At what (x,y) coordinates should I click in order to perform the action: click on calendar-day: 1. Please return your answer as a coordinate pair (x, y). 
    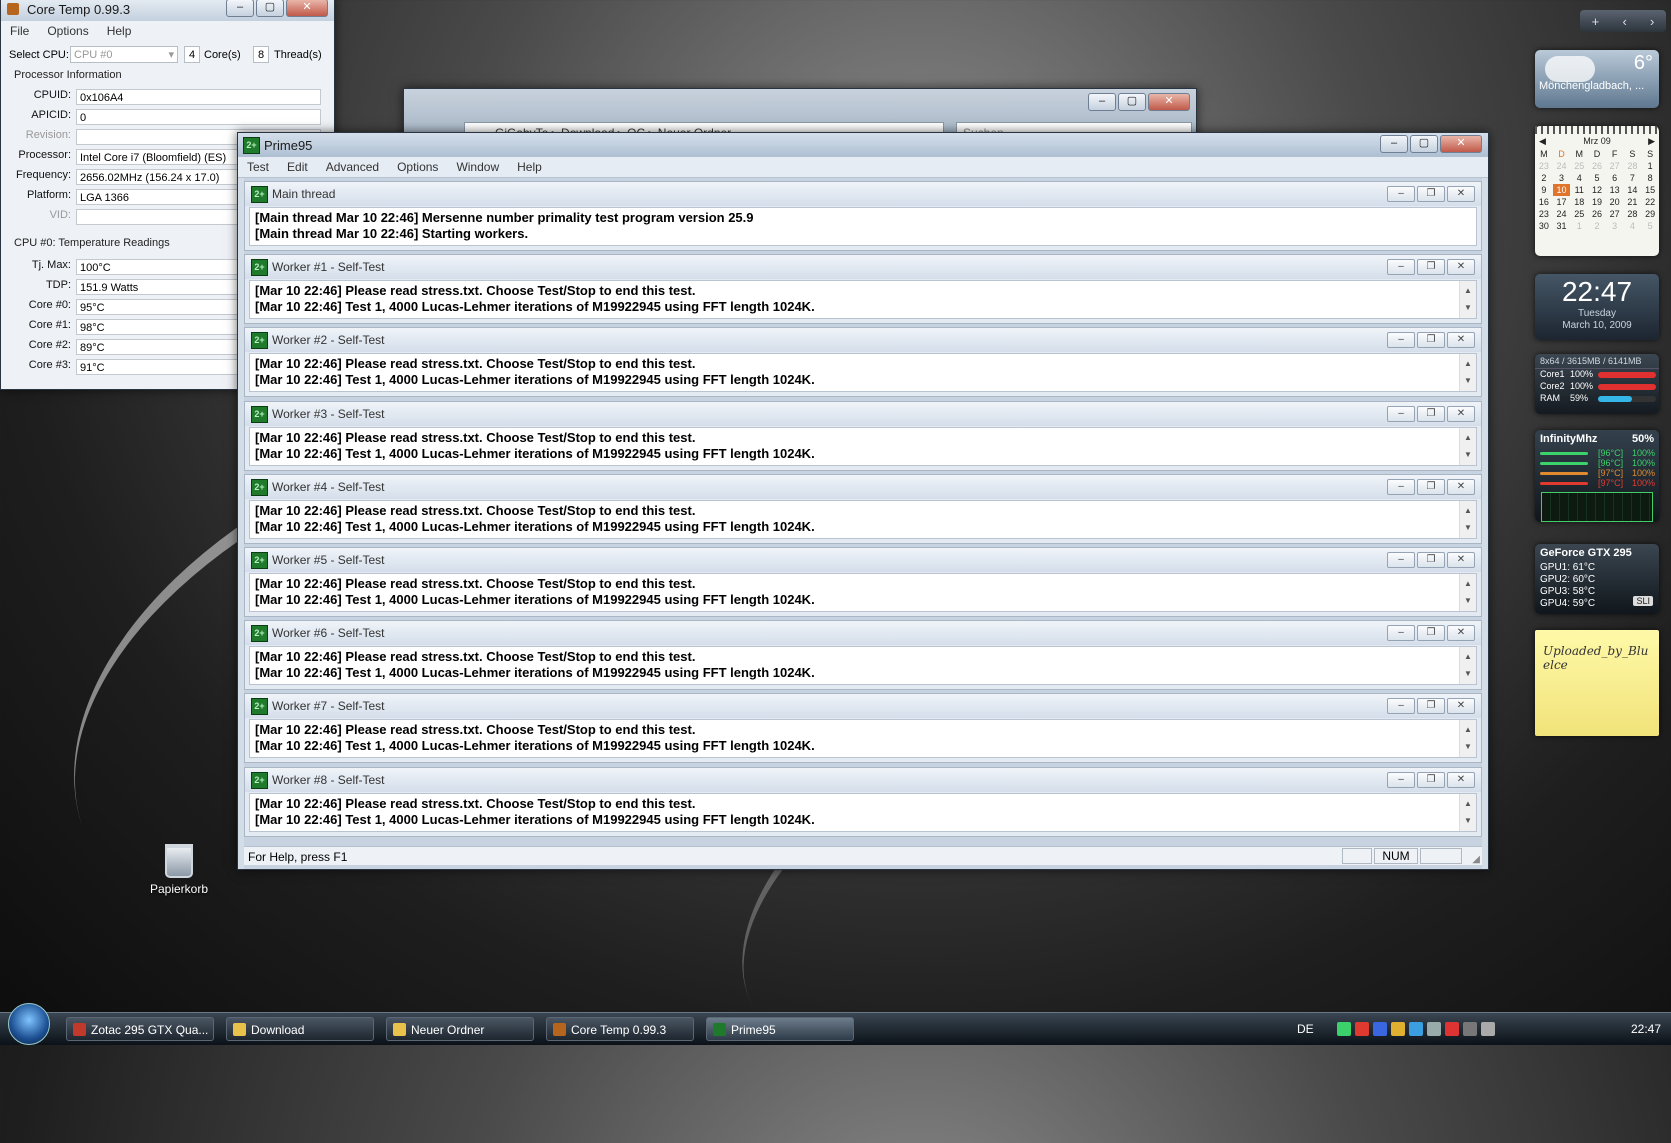
    Looking at the image, I should click on (1579, 226).